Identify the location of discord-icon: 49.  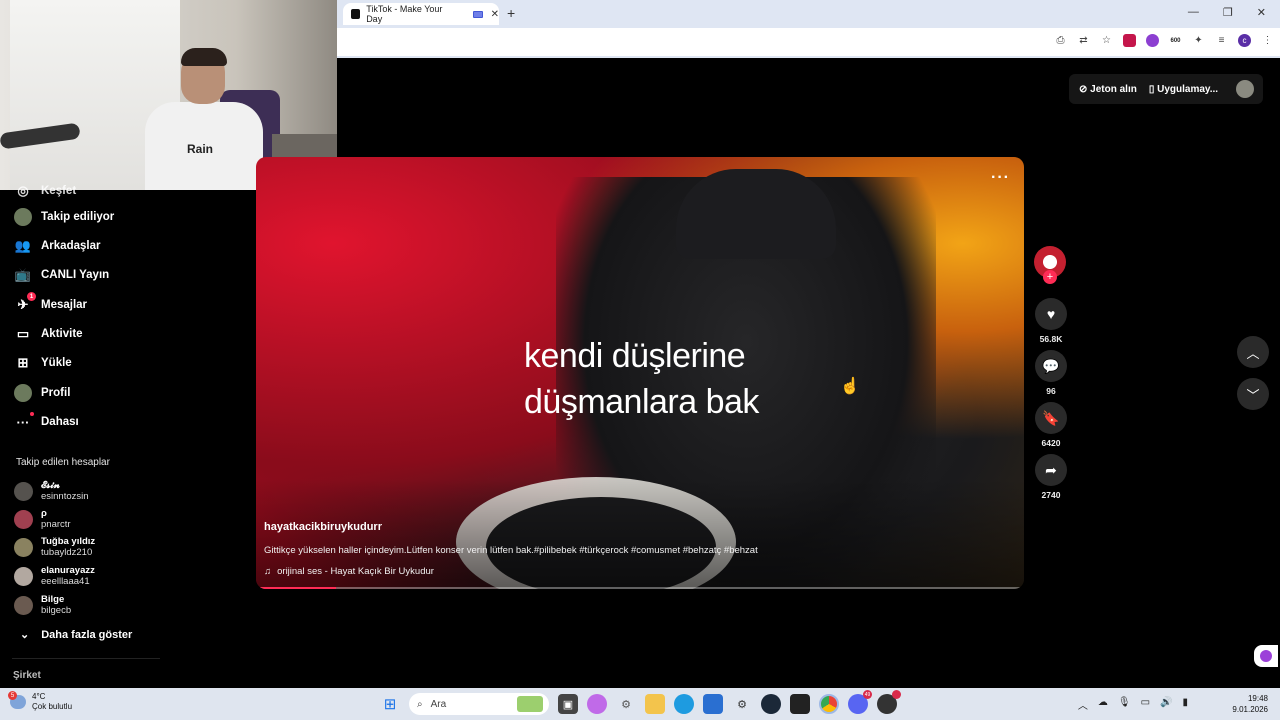
(860, 702).